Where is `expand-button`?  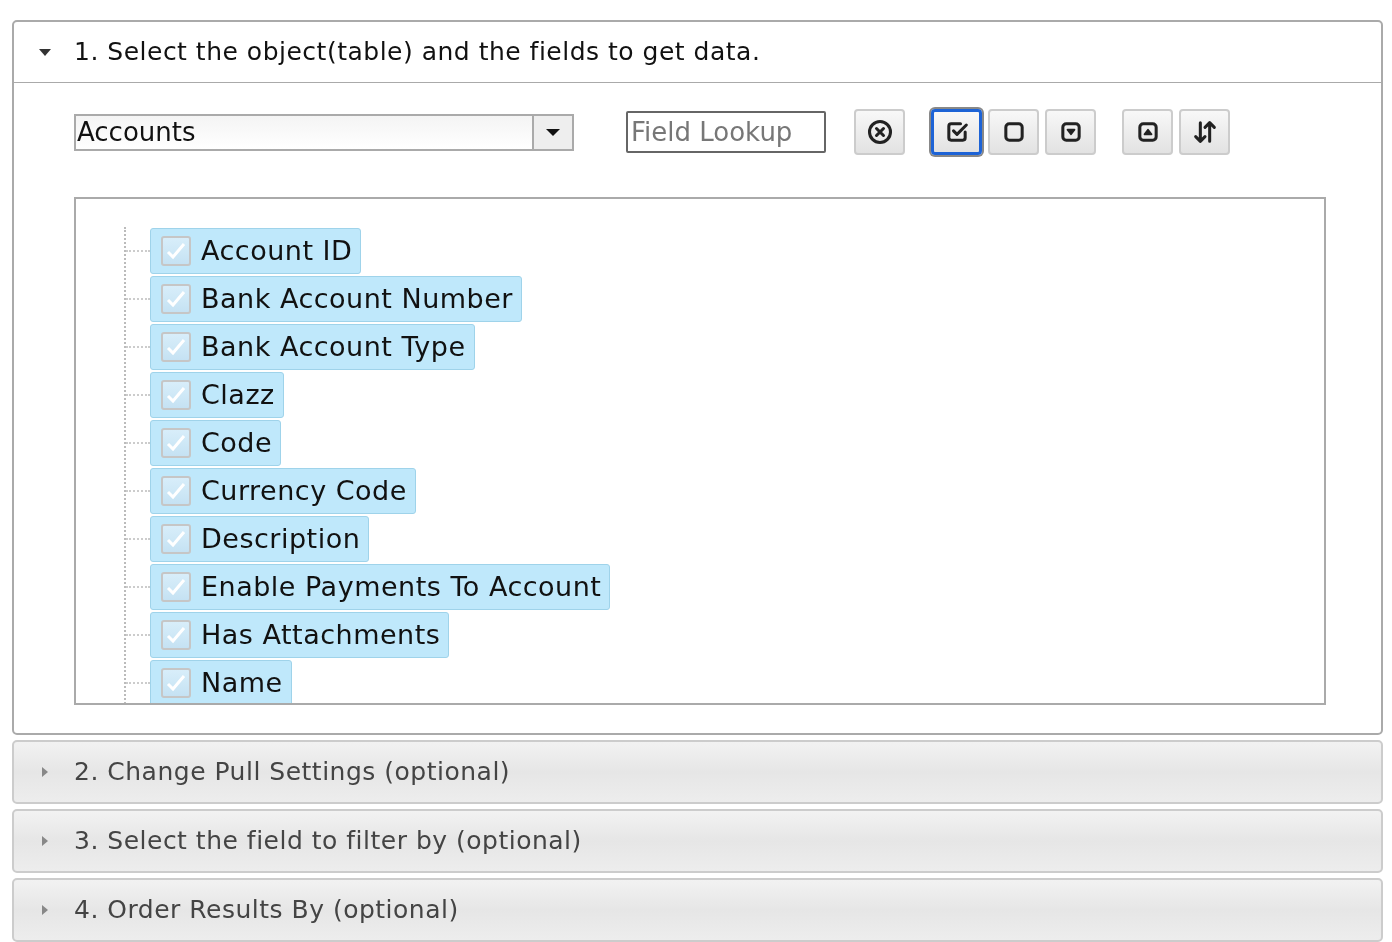 expand-button is located at coordinates (1147, 132).